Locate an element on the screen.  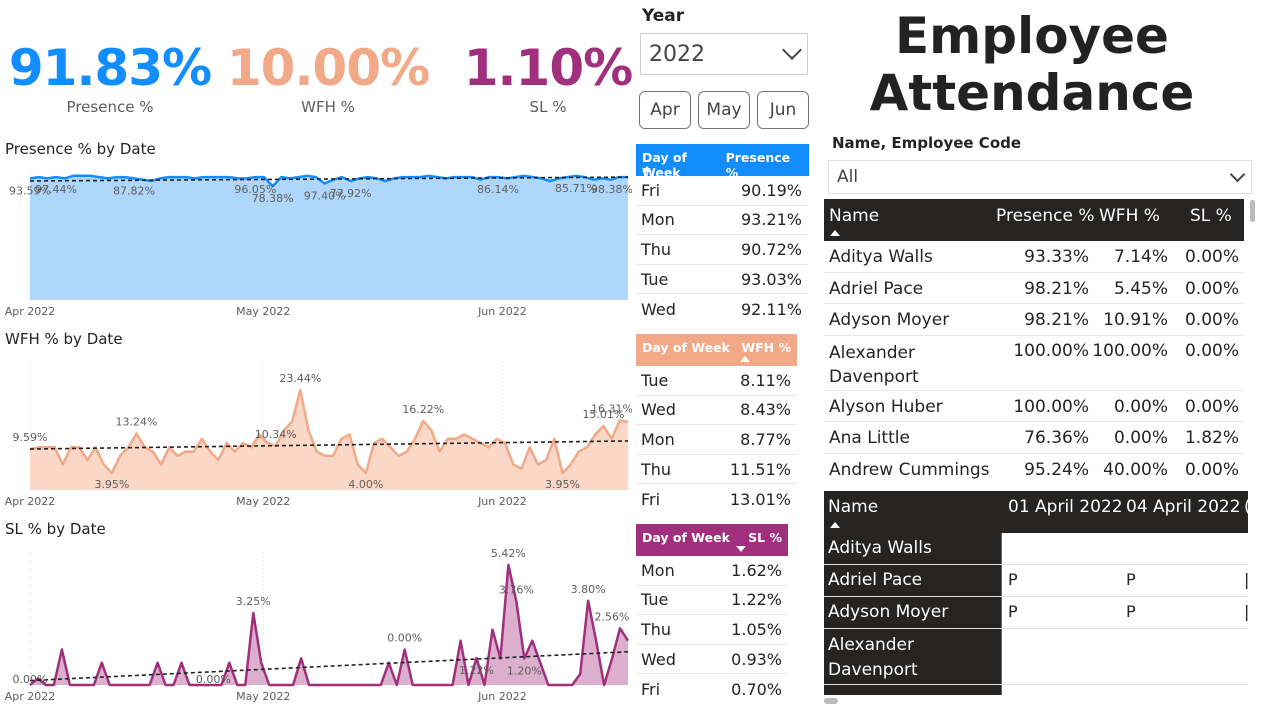
cell-value: 92.11% is located at coordinates (771, 309).